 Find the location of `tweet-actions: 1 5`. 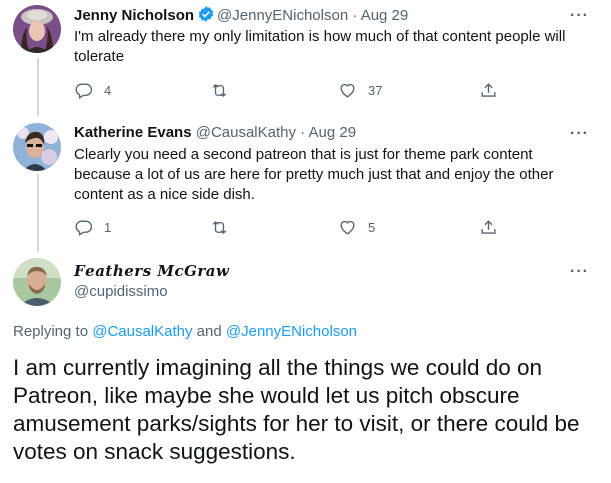

tweet-actions: 1 5 is located at coordinates (289, 228).